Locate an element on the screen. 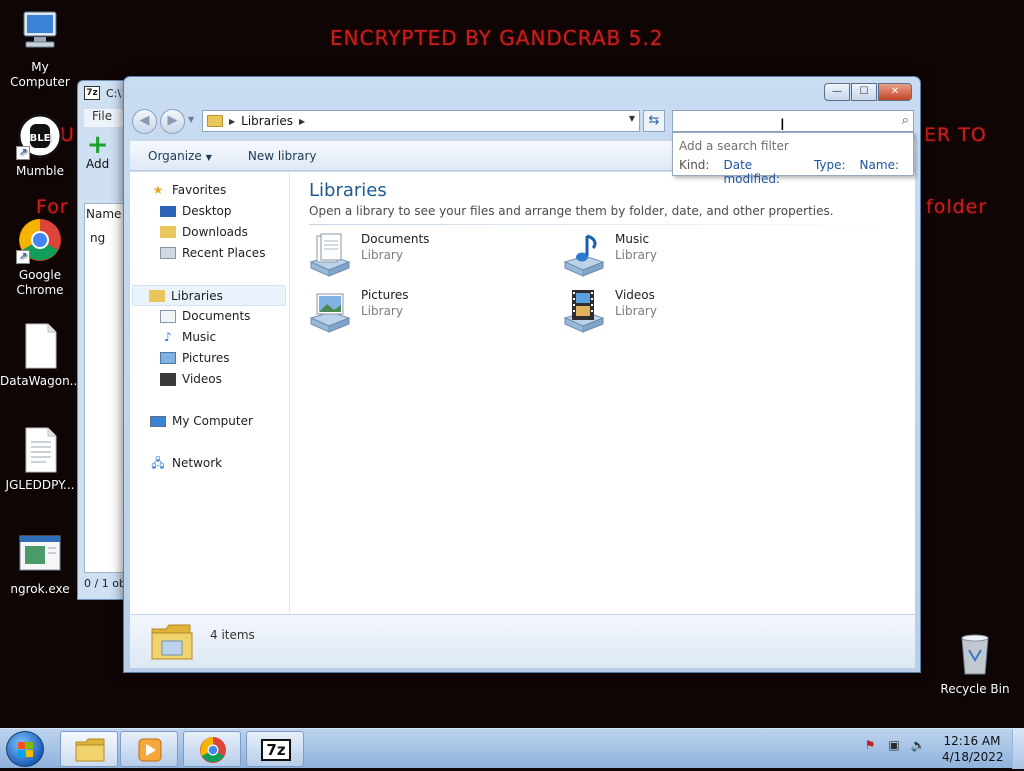 The width and height of the screenshot is (1024, 771). nav-label: Documents is located at coordinates (216, 316).